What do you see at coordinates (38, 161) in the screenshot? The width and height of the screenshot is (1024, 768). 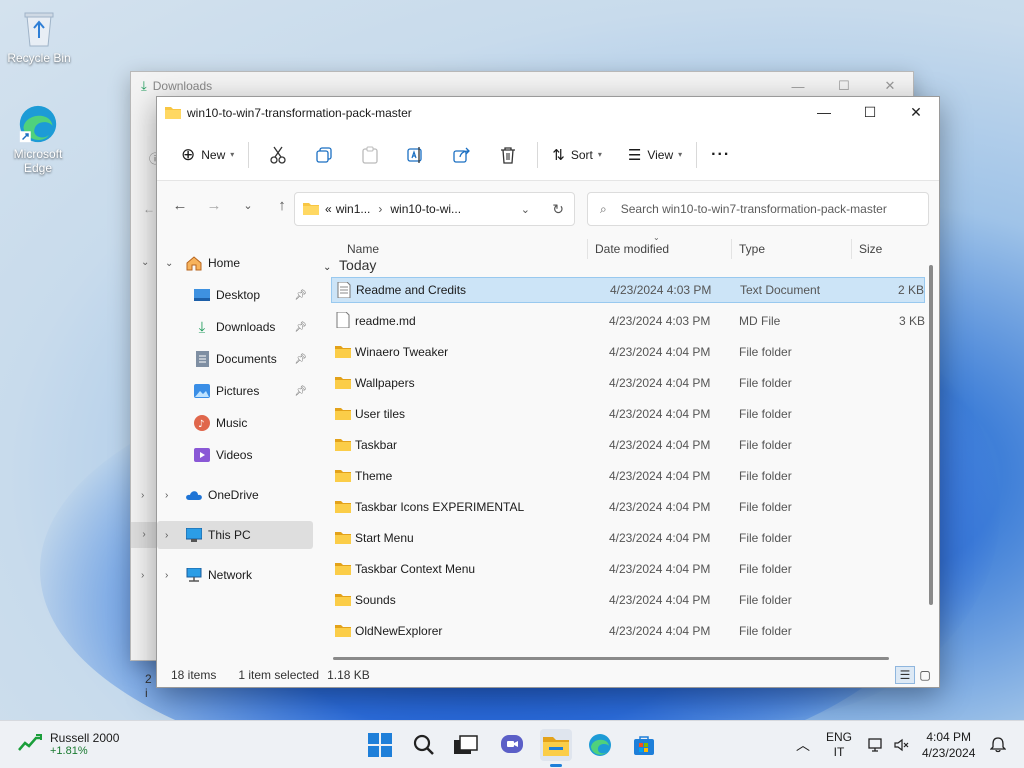 I see `desktop-icon-label: Microsoft Edge` at bounding box center [38, 161].